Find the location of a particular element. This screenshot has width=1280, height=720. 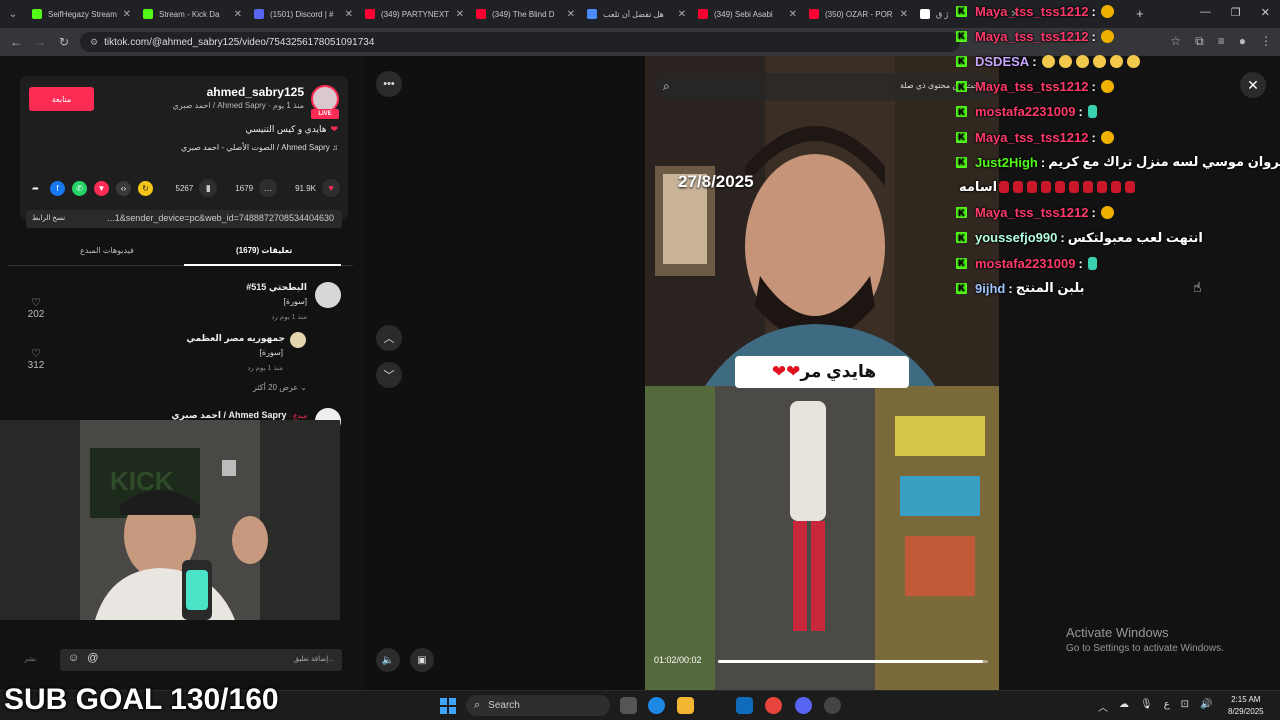

copy-link-button: نسخ الرابط is located at coordinates (48, 218).